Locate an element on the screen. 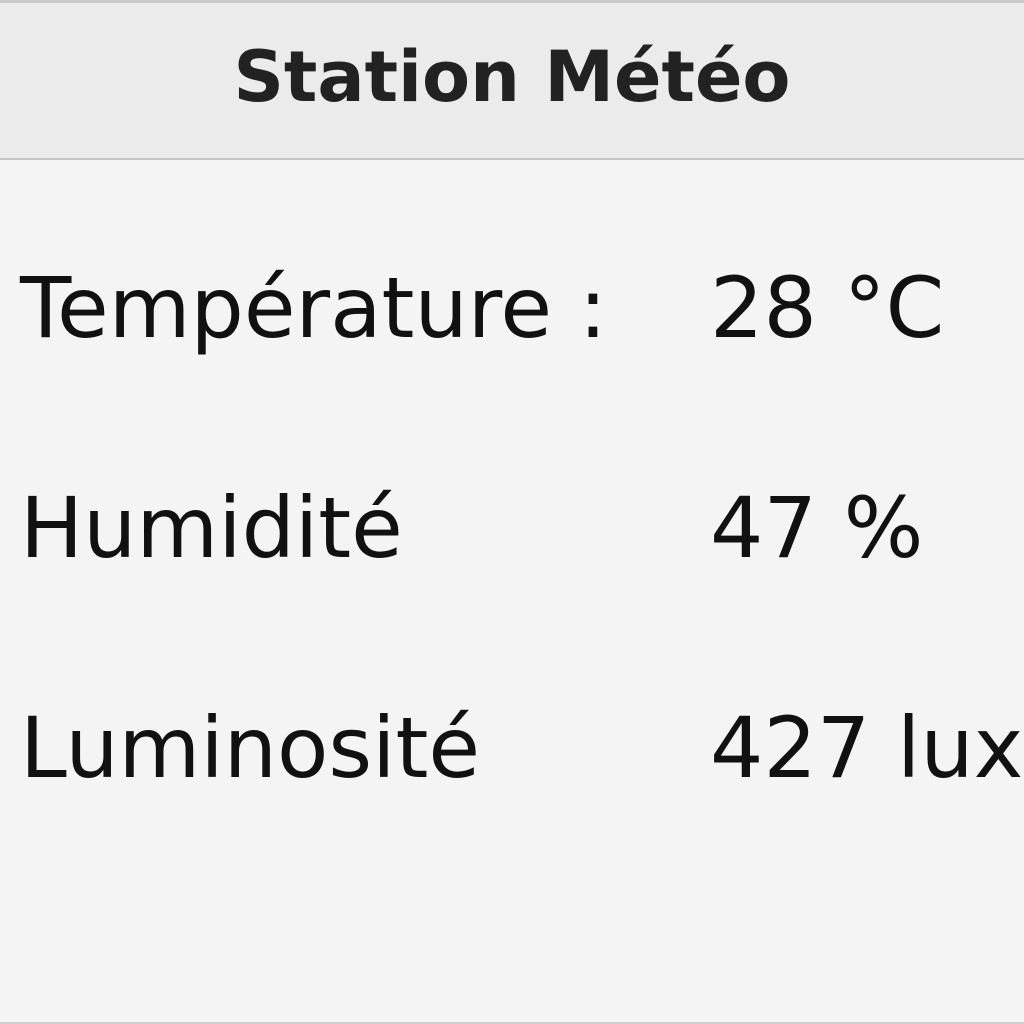  reading-row-humidity: Humidité 47 % is located at coordinates (512, 528).